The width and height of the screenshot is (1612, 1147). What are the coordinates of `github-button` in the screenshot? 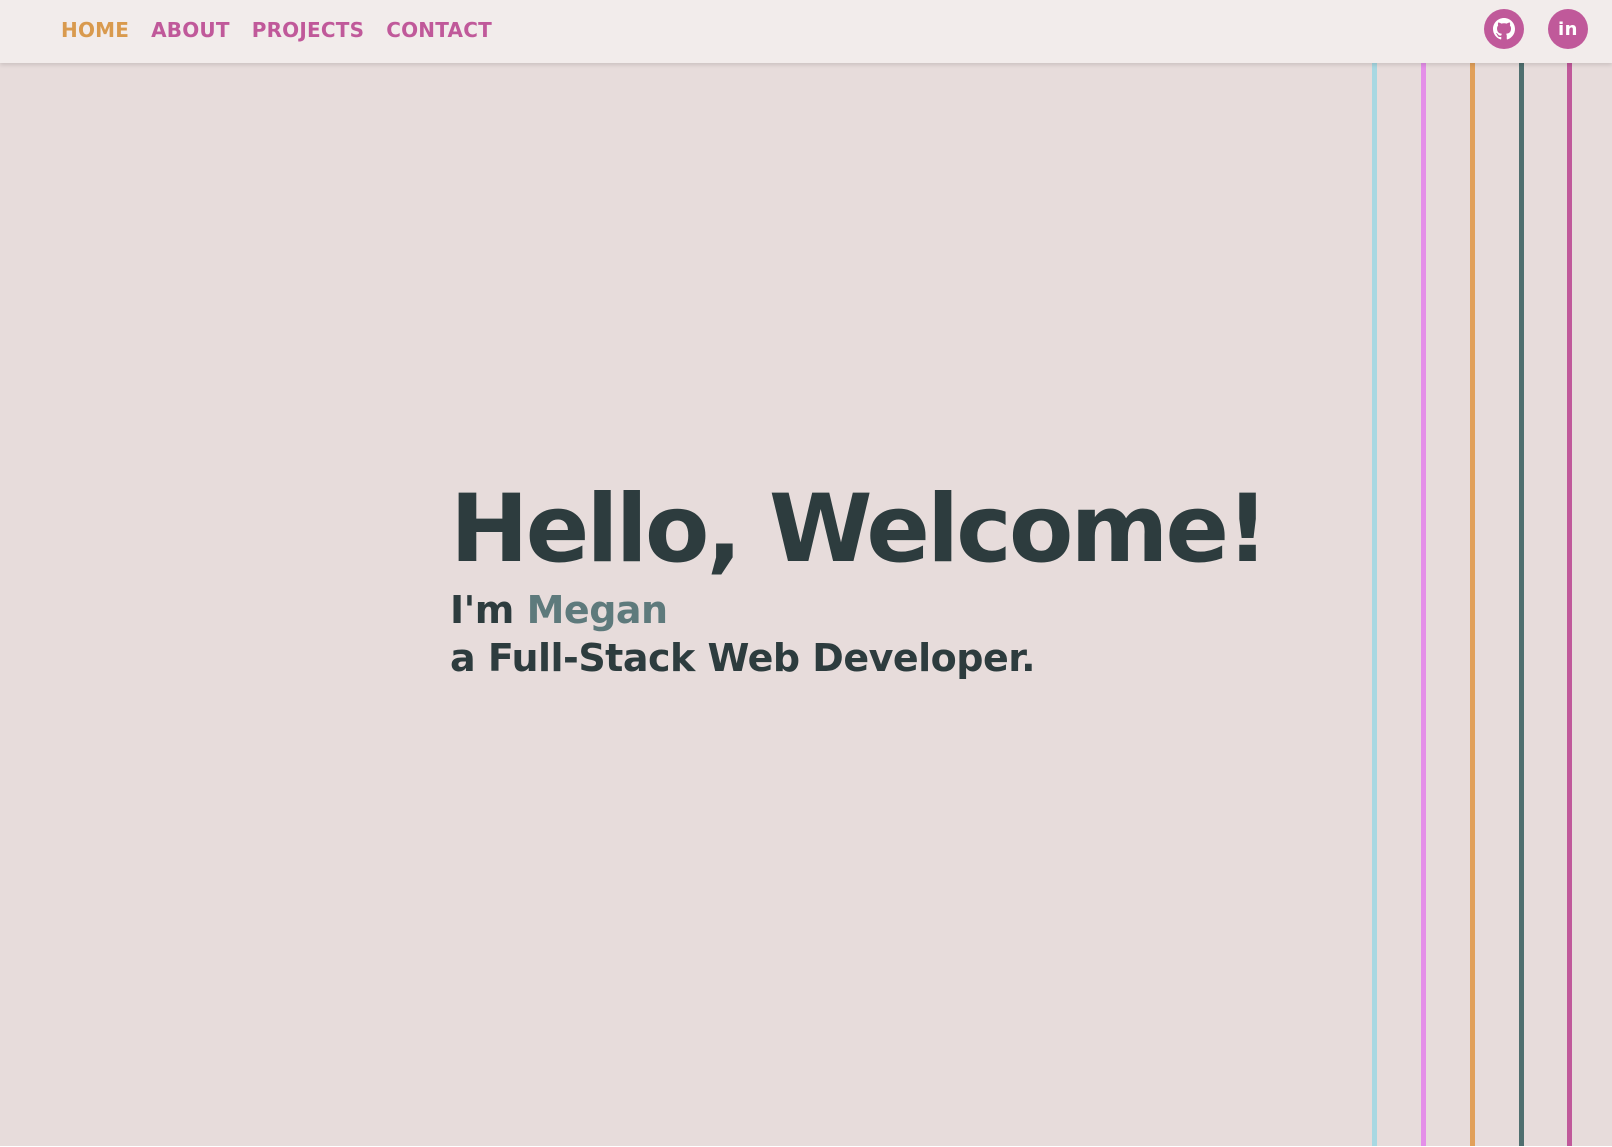 It's located at (1504, 29).